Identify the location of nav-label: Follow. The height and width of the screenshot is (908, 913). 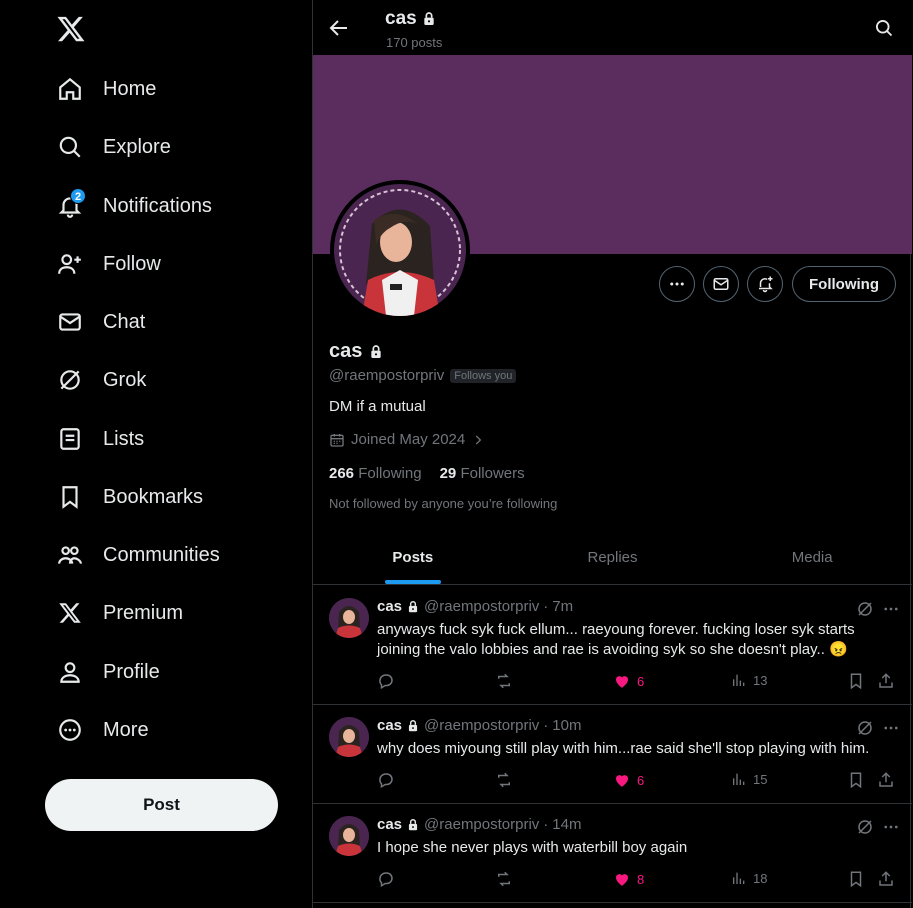
(132, 263).